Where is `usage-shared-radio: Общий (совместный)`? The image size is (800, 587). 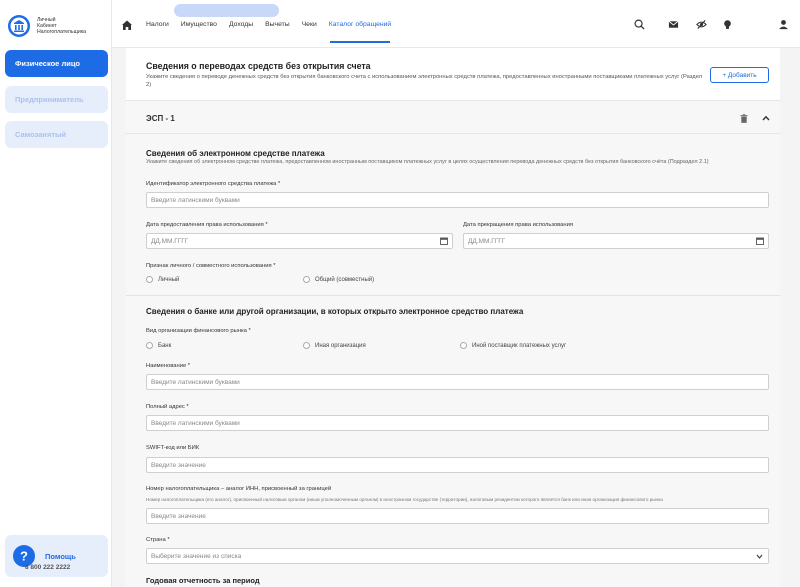 usage-shared-radio: Общий (совместный) is located at coordinates (338, 279).